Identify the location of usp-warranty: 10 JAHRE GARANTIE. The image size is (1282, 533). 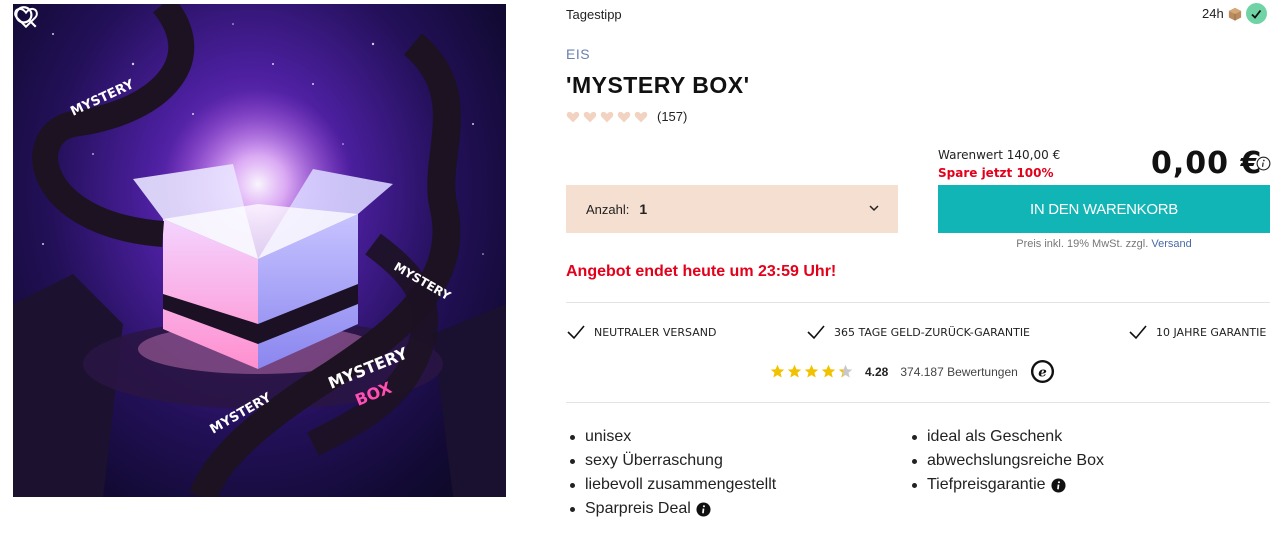
(1197, 332).